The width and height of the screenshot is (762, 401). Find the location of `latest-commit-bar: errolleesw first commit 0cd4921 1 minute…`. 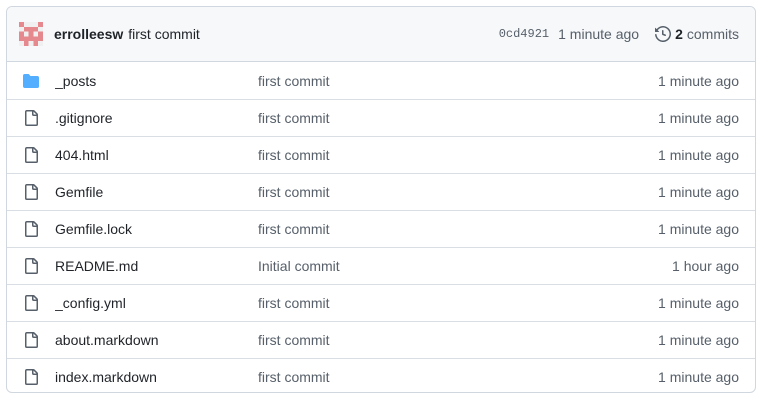

latest-commit-bar: errolleesw first commit 0cd4921 1 minute… is located at coordinates (381, 34).